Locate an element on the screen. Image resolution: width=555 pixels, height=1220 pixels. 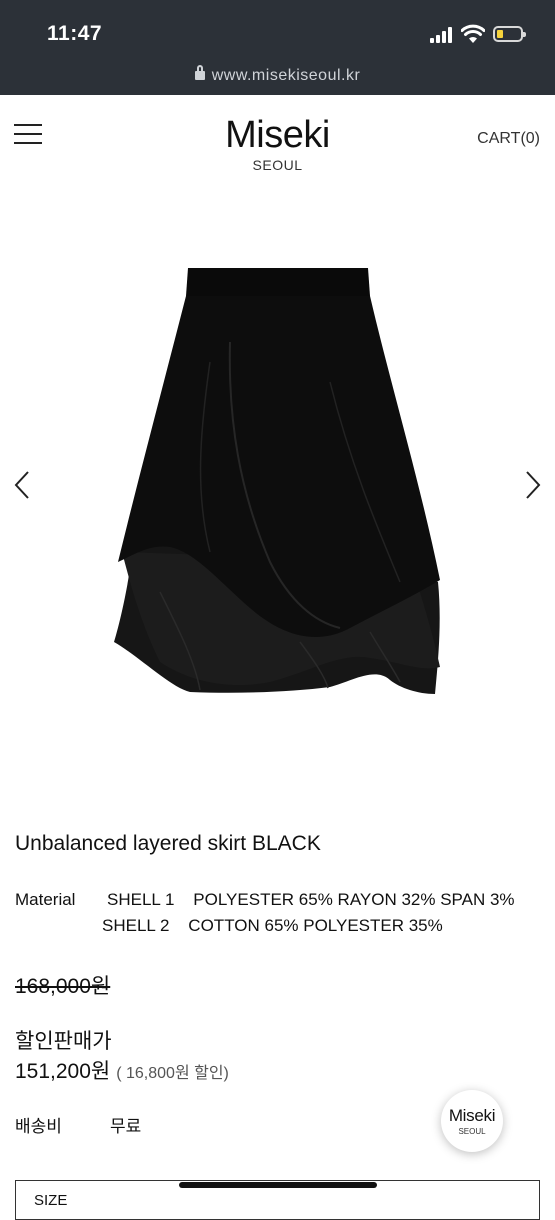
battery-icon is located at coordinates (509, 34).